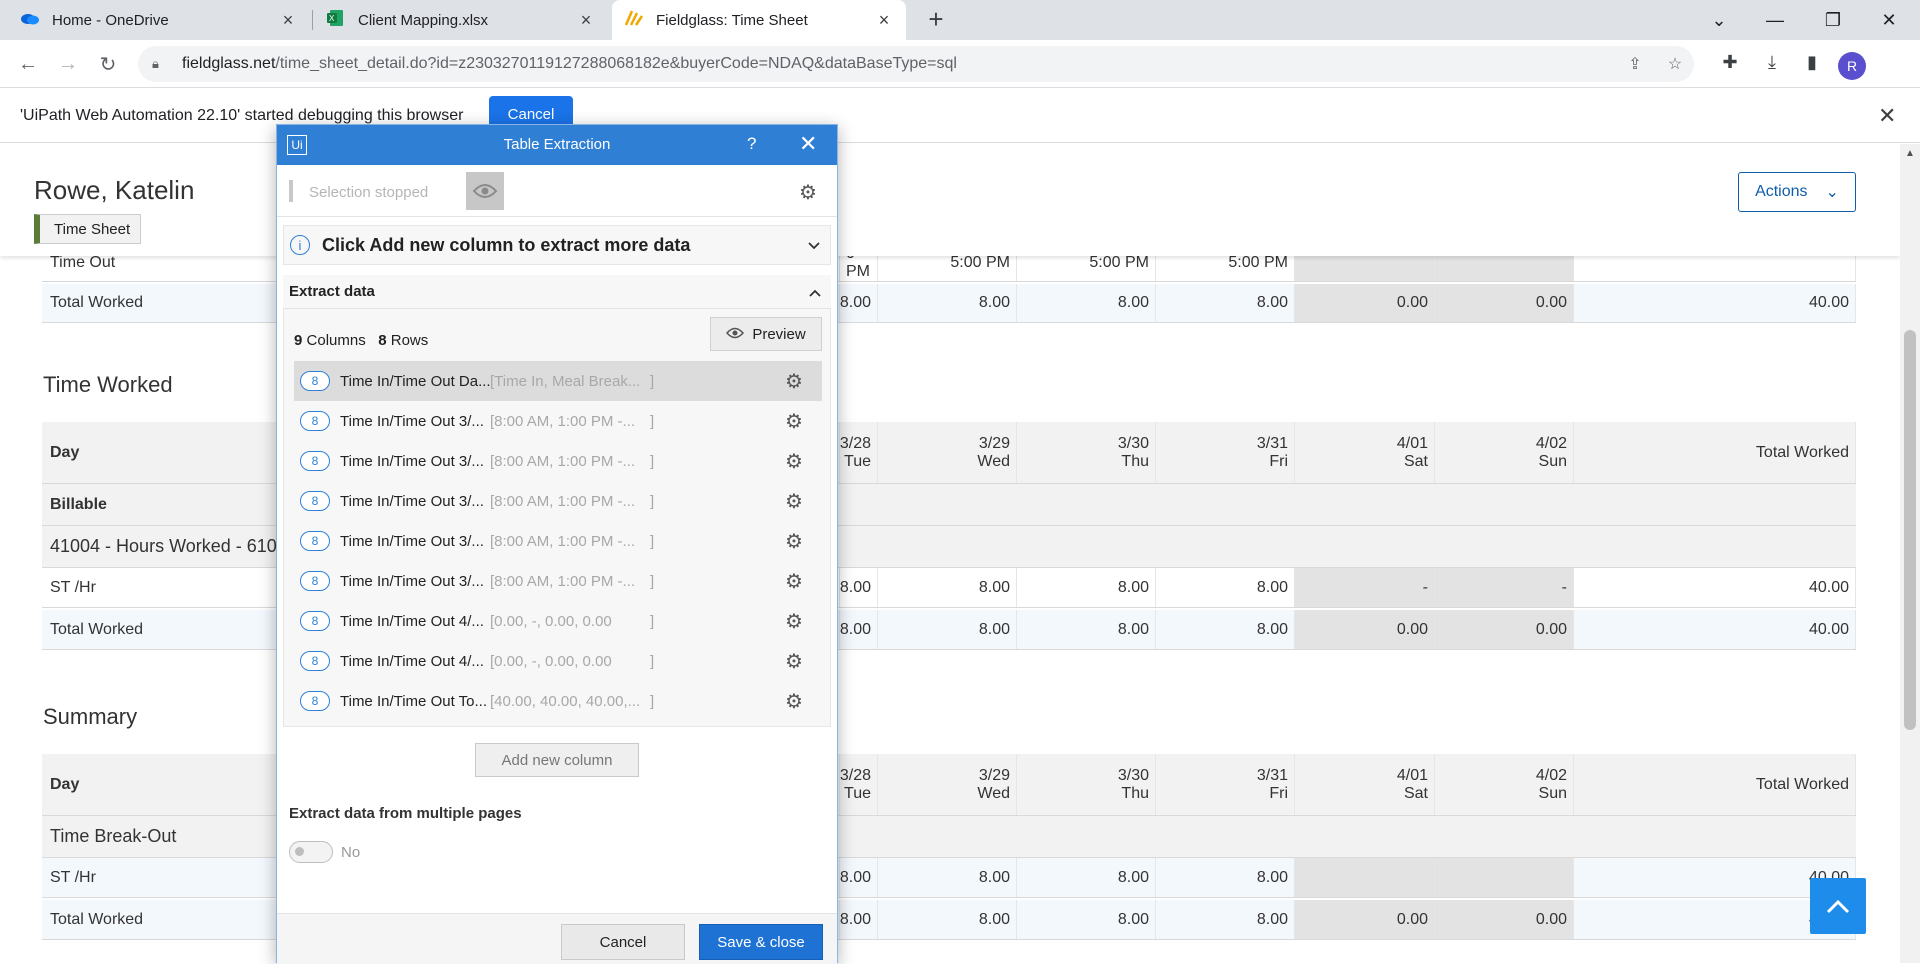  Describe the element at coordinates (1889, 20) in the screenshot. I see `close-window-button: ✕` at that location.